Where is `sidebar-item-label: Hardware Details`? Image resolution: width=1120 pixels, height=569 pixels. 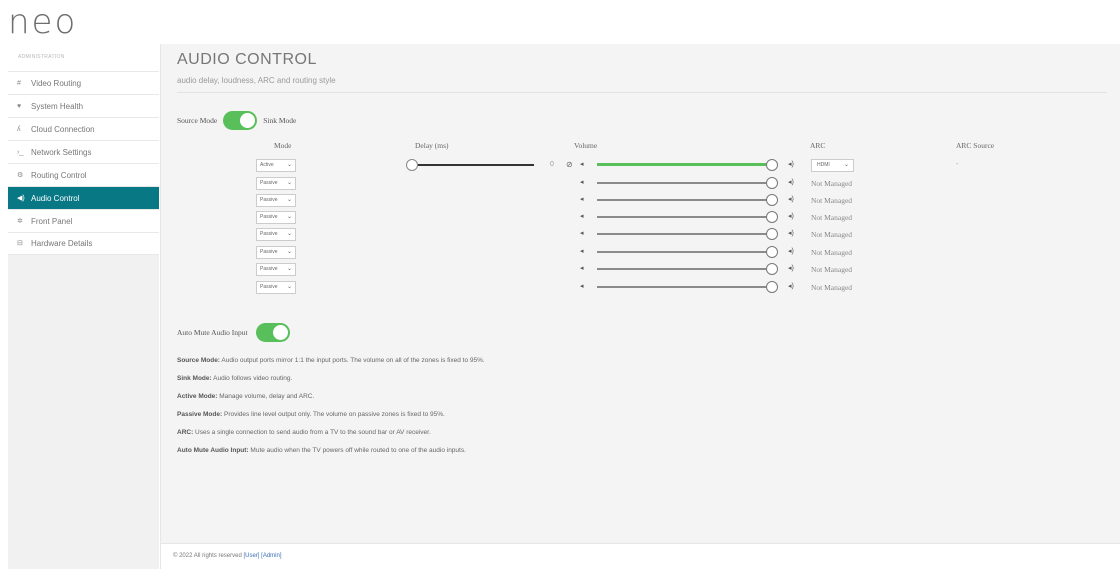
sidebar-item-label: Hardware Details is located at coordinates (62, 243).